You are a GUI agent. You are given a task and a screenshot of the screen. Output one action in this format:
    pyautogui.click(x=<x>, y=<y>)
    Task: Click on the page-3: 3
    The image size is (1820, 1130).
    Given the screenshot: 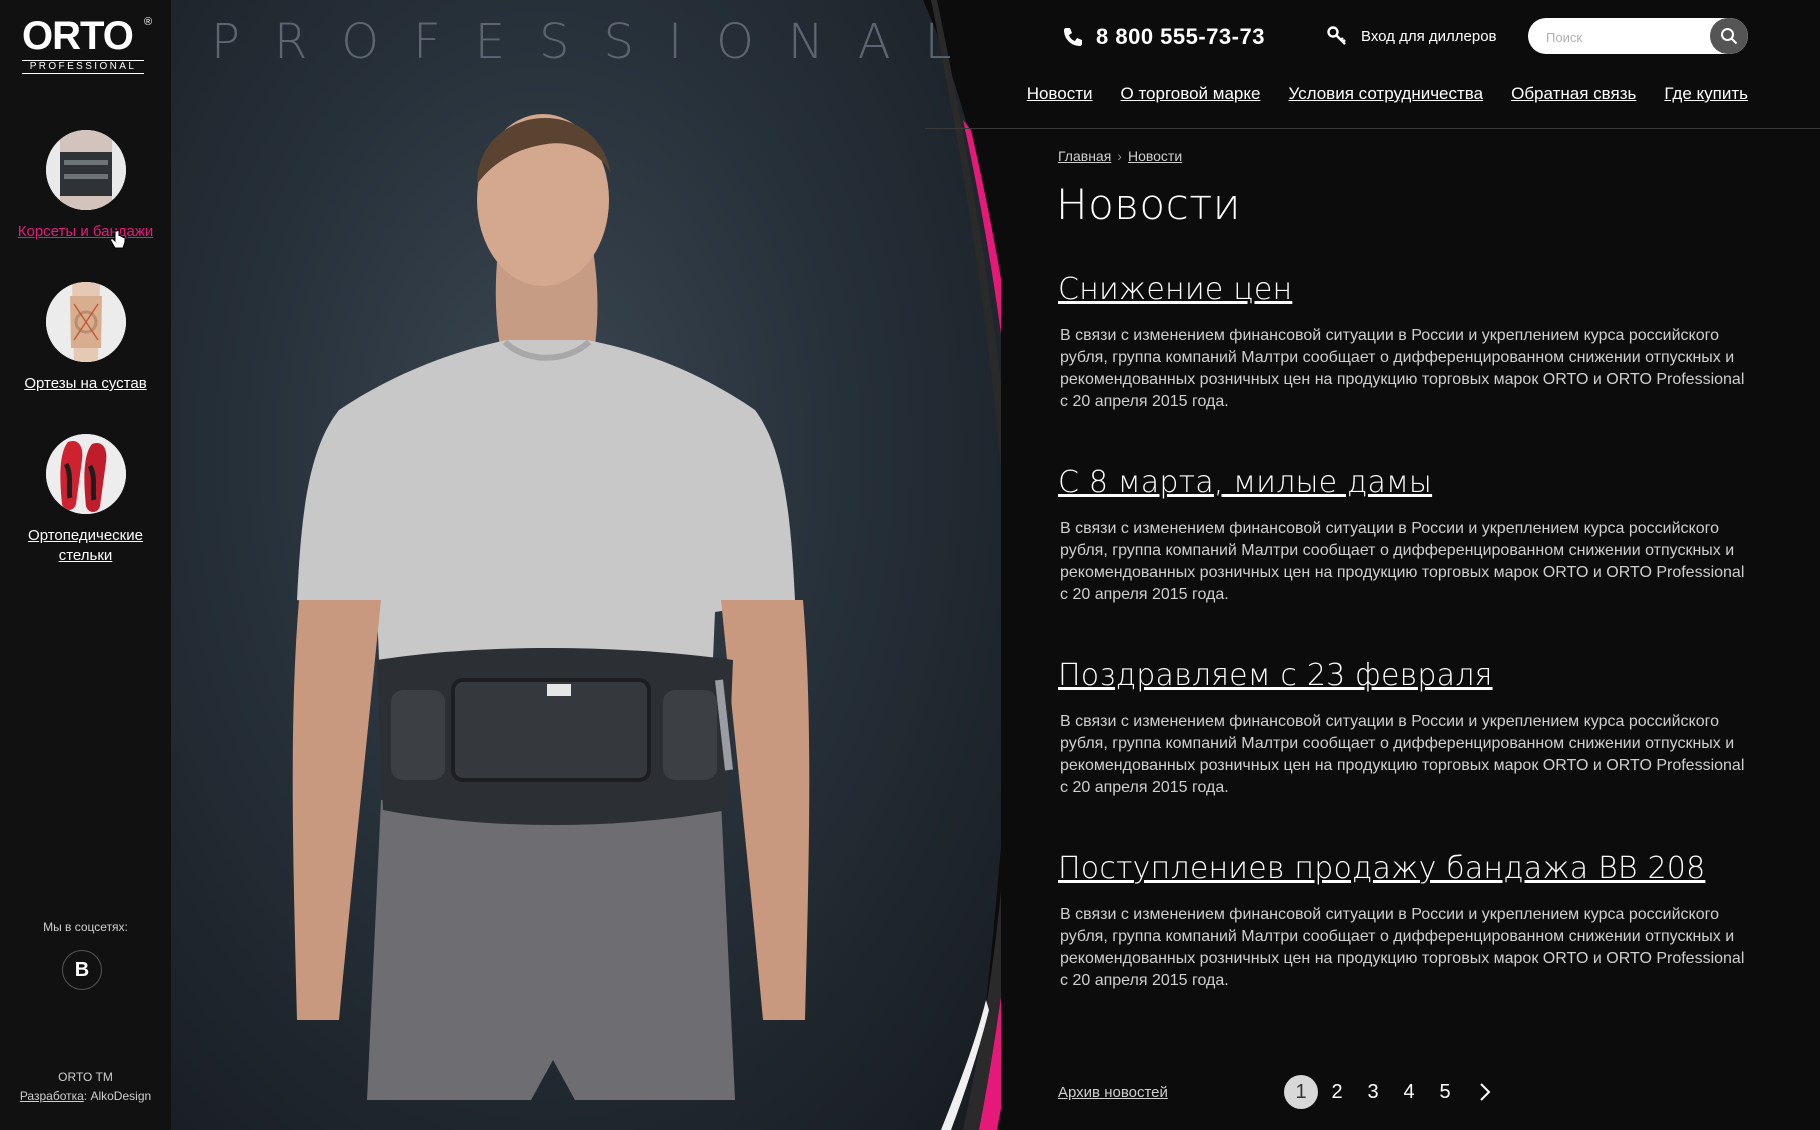 What is the action you would take?
    pyautogui.click(x=1373, y=1092)
    